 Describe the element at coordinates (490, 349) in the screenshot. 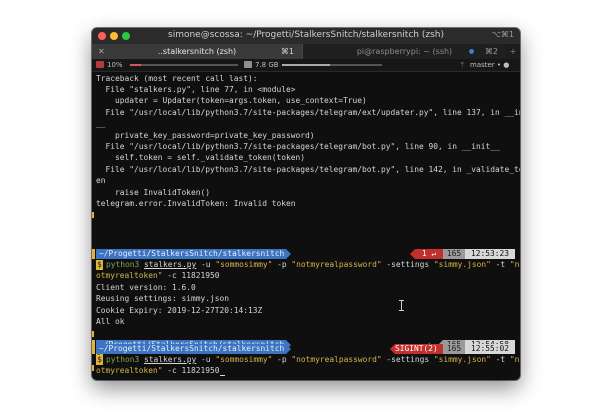

I see `prompt-time: 12:55:02` at that location.